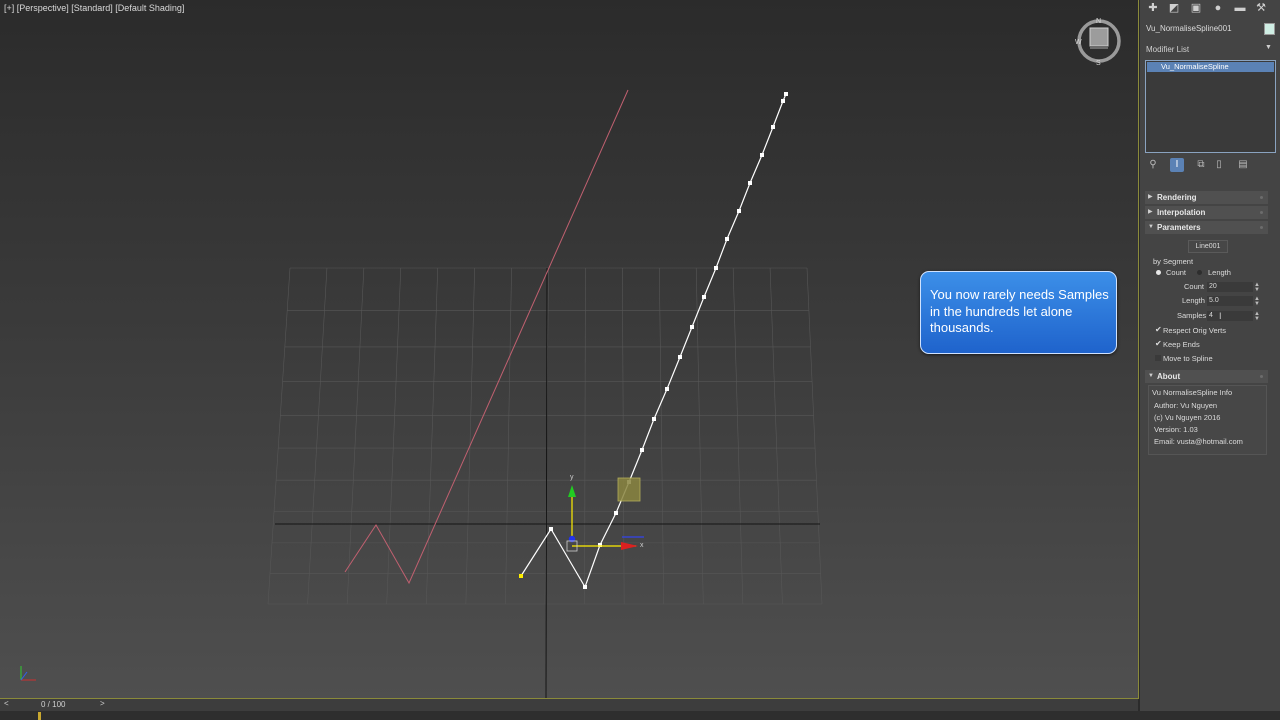 The image size is (1280, 720). What do you see at coordinates (1186, 405) in the screenshot?
I see `about-author: Author: Vu Nguyen` at bounding box center [1186, 405].